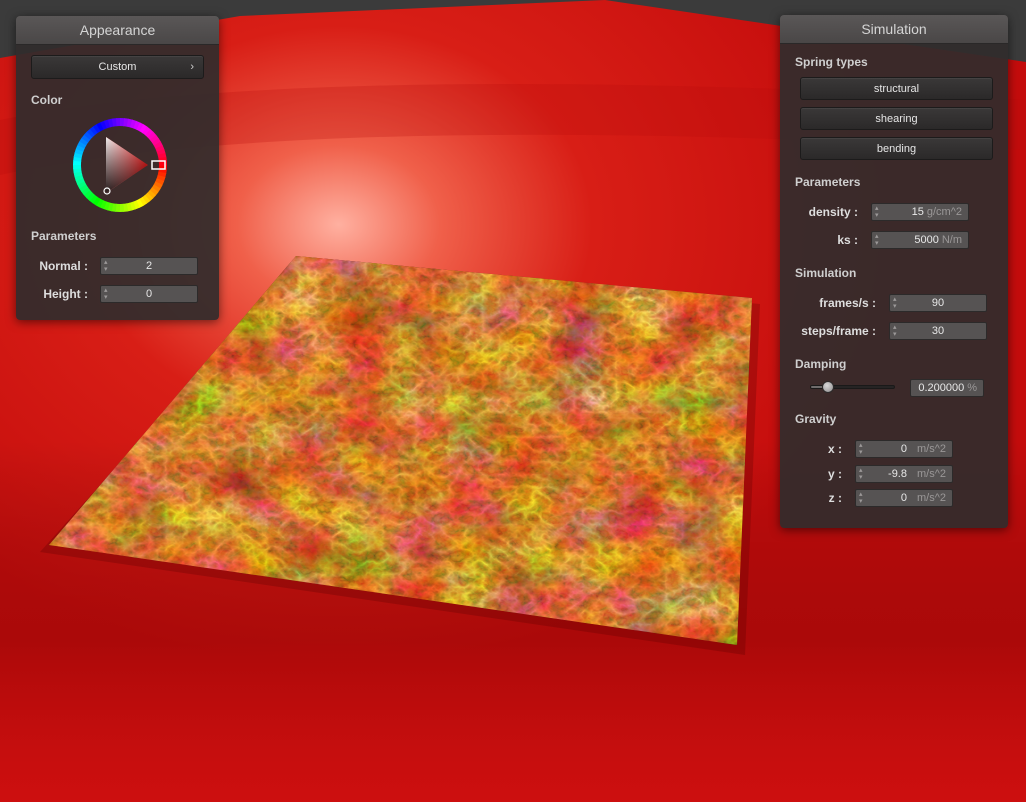 The height and width of the screenshot is (802, 1026). What do you see at coordinates (835, 498) in the screenshot?
I see `gravity-z-label: z :` at bounding box center [835, 498].